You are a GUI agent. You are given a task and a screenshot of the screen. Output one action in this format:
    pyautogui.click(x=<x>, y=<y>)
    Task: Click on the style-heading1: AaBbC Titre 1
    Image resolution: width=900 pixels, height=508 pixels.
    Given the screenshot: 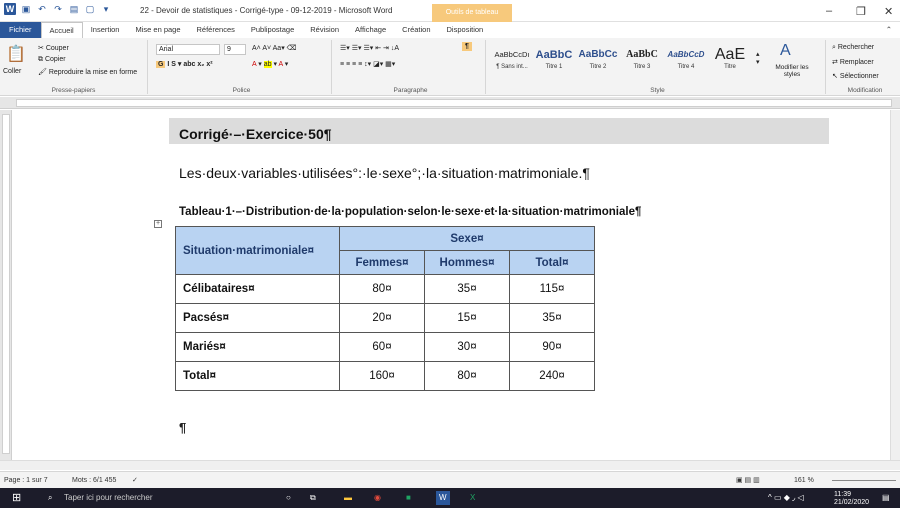 What is the action you would take?
    pyautogui.click(x=554, y=63)
    